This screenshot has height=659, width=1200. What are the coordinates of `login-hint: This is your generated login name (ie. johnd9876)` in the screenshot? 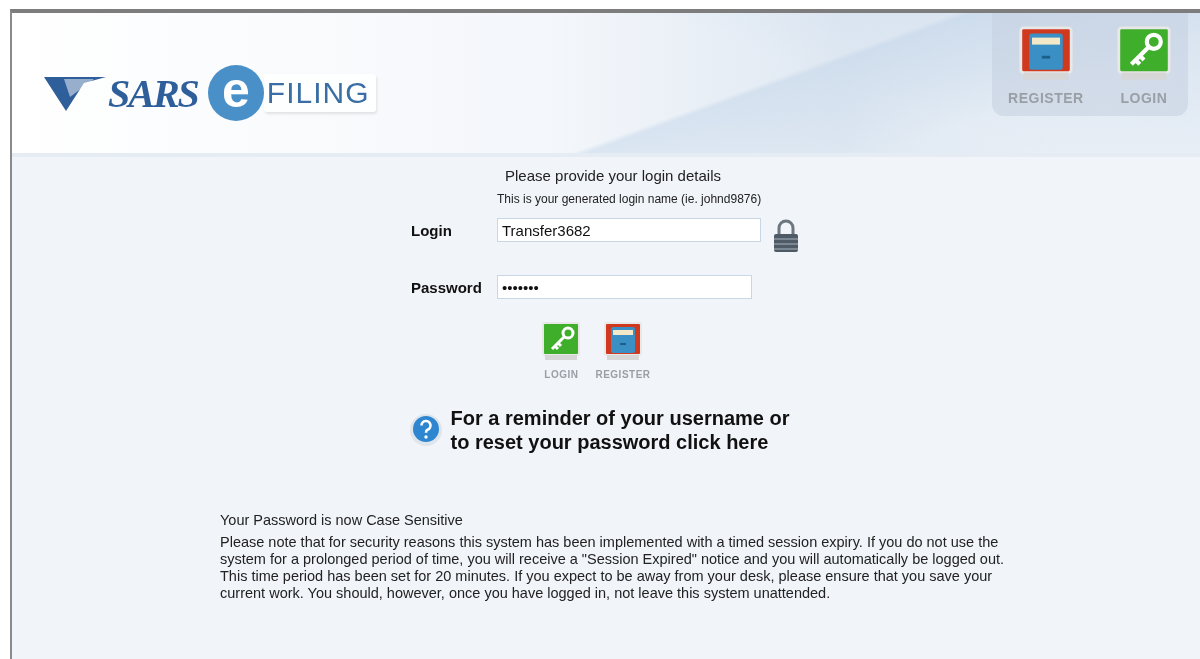 It's located at (630, 199).